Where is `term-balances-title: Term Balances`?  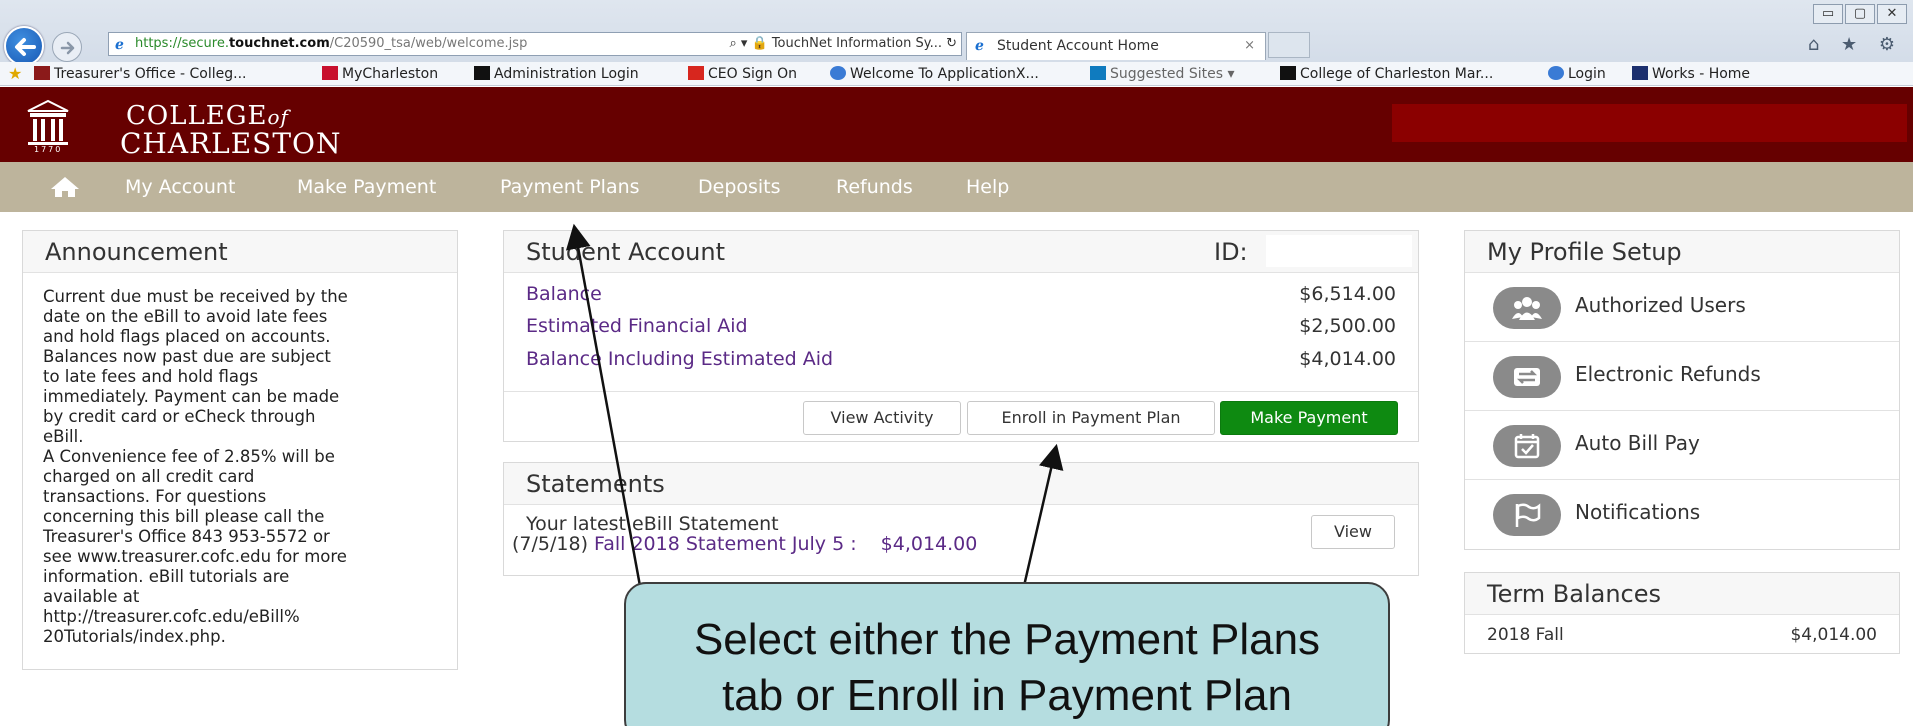 term-balances-title: Term Balances is located at coordinates (1682, 594).